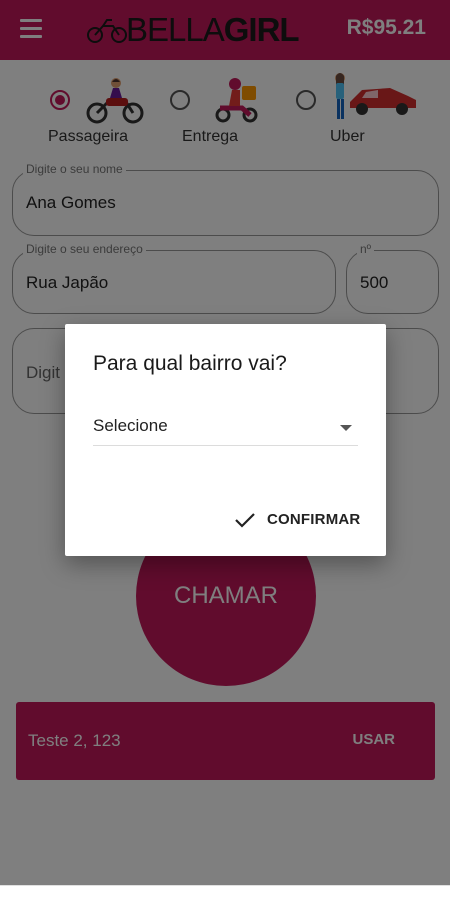 Image resolution: width=450 pixels, height=900 pixels. What do you see at coordinates (190, 363) in the screenshot?
I see `dialog-title: Para qual bairro vai?` at bounding box center [190, 363].